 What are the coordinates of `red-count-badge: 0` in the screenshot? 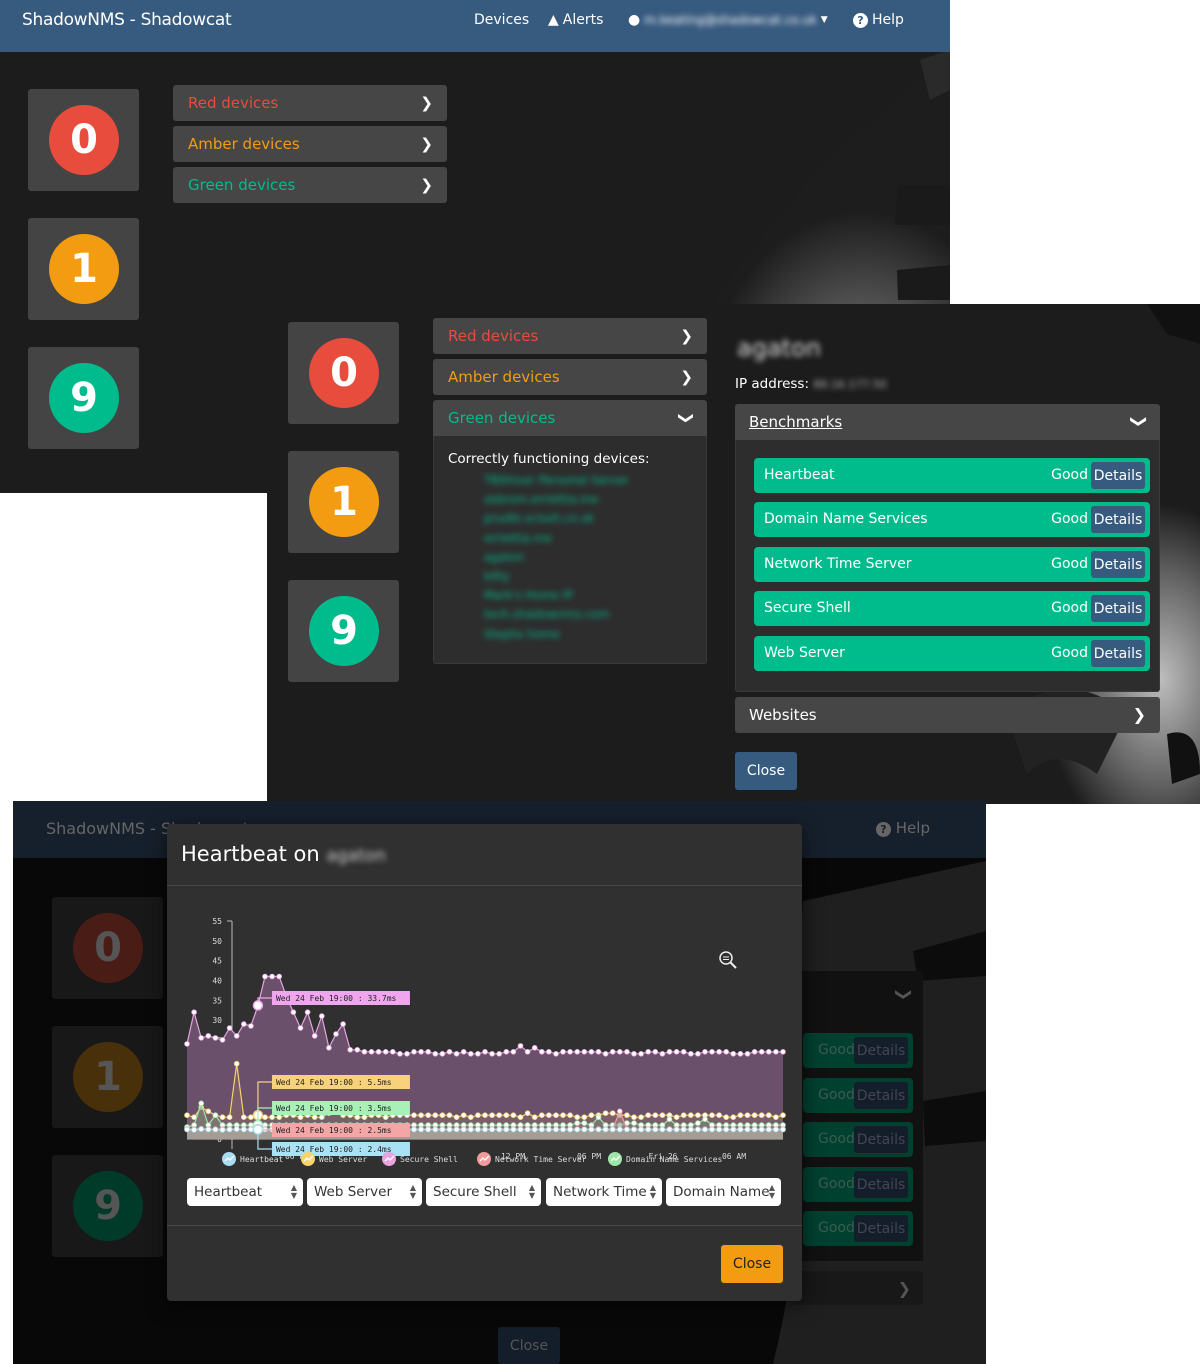 It's located at (344, 373).